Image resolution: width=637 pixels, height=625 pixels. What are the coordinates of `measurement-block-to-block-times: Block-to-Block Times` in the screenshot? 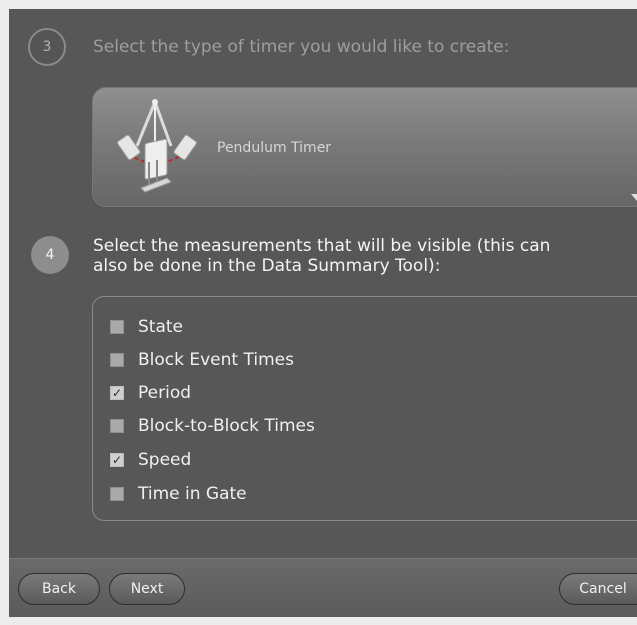 It's located at (212, 426).